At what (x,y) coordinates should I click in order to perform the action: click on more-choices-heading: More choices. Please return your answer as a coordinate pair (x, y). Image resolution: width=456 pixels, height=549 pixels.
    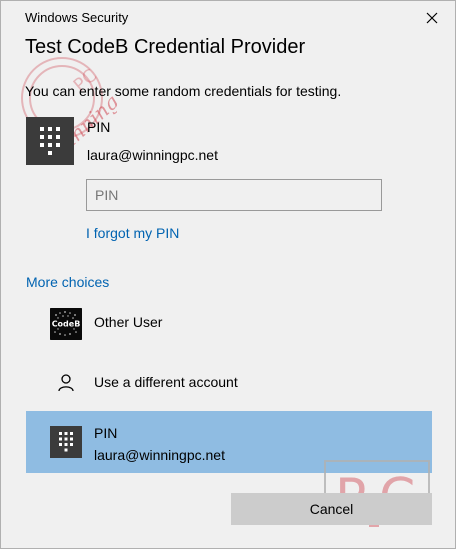
    Looking at the image, I should click on (67, 282).